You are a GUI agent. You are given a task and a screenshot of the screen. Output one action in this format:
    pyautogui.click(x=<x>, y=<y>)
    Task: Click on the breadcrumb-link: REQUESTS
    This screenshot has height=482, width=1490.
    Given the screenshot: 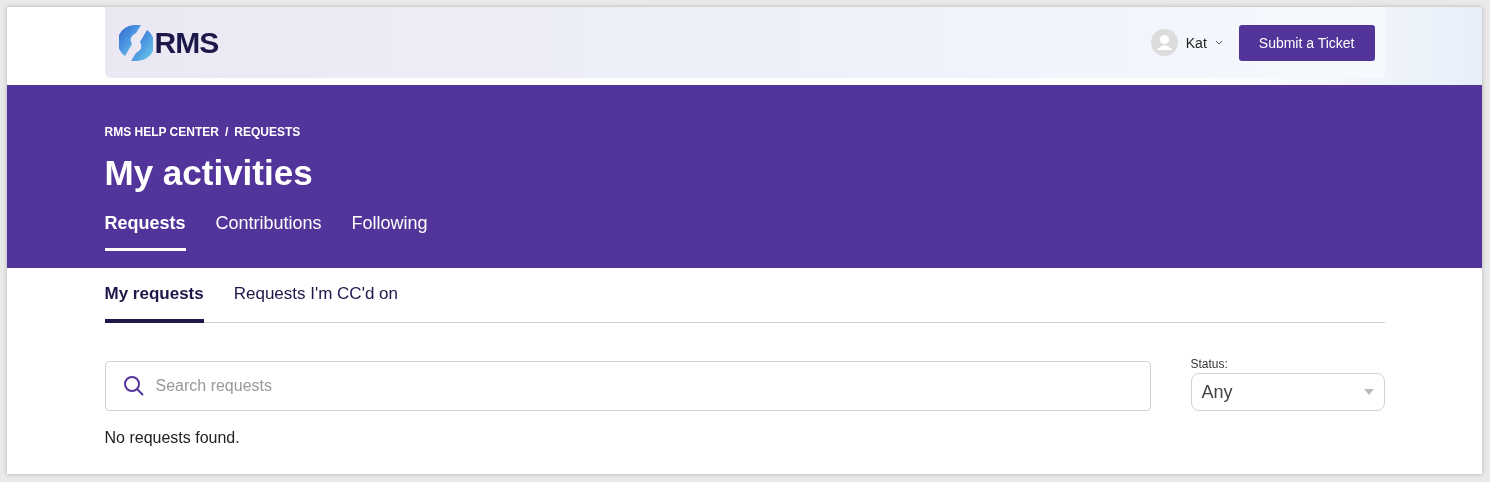 What is the action you would take?
    pyautogui.click(x=267, y=132)
    